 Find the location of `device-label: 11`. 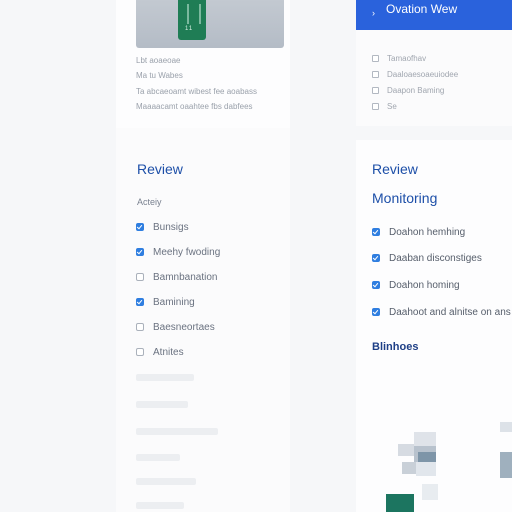

device-label: 11 is located at coordinates (189, 29).